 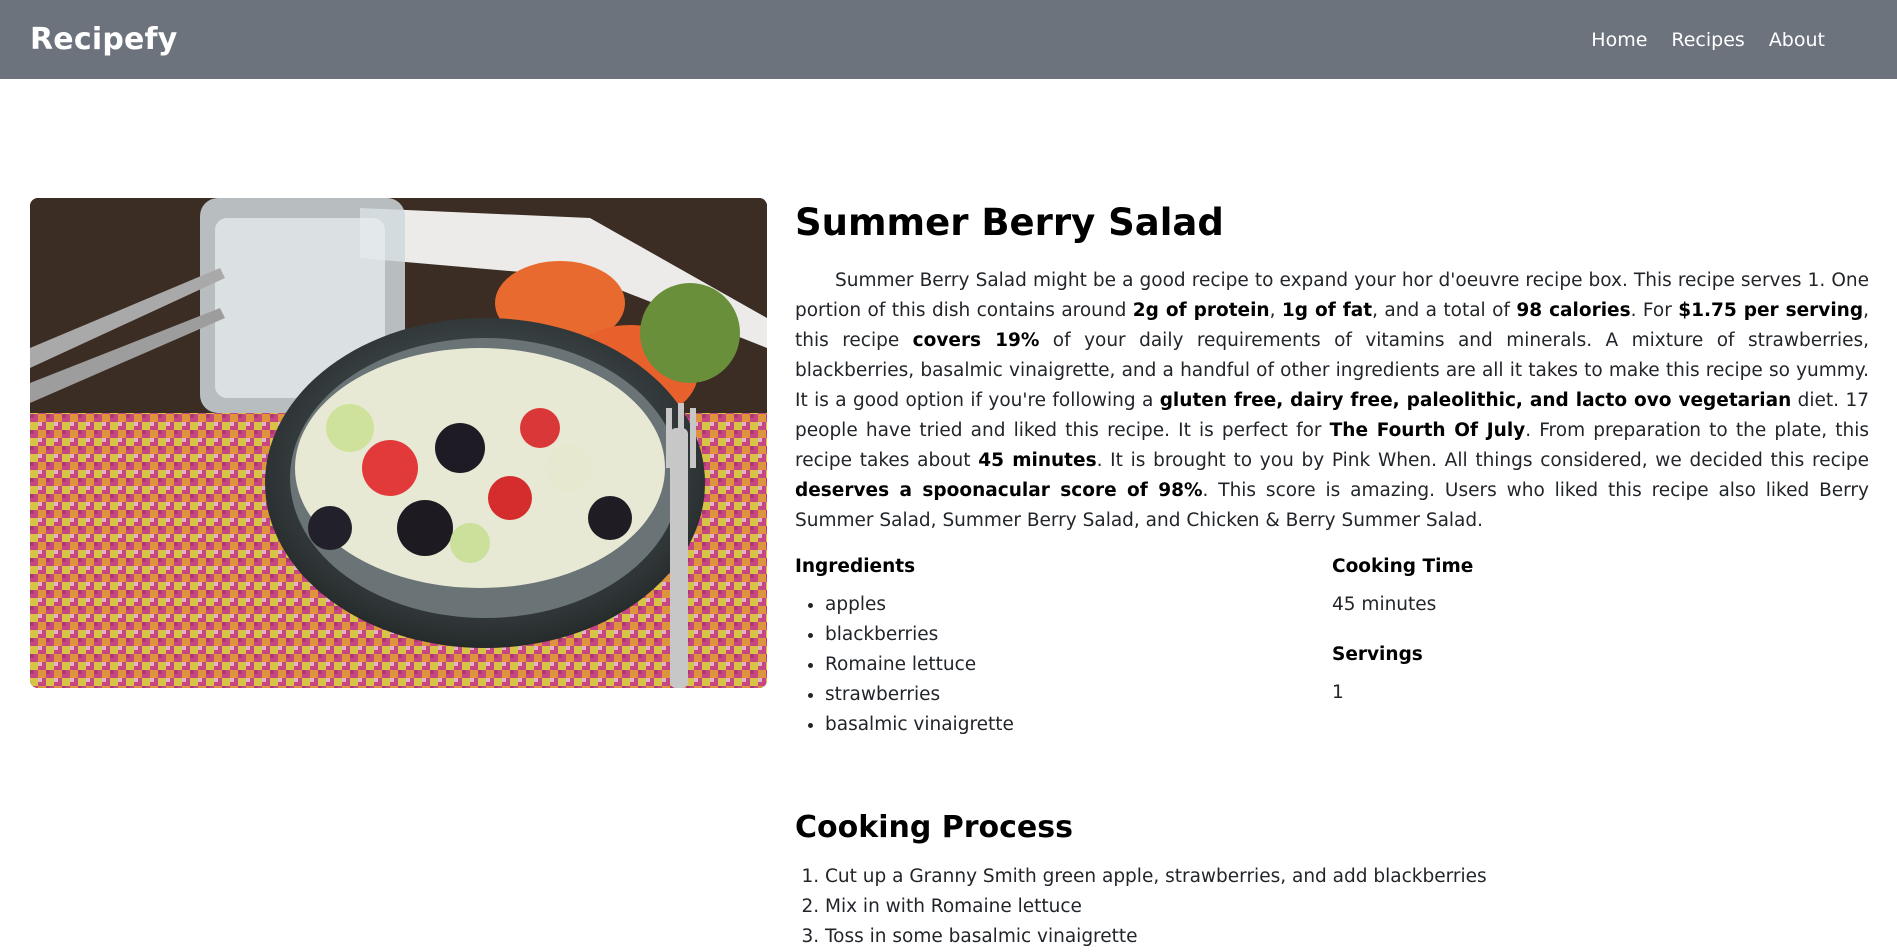 I want to click on meta-section: Cooking Time 45 minutes Servings 1, so click(x=1600, y=647).